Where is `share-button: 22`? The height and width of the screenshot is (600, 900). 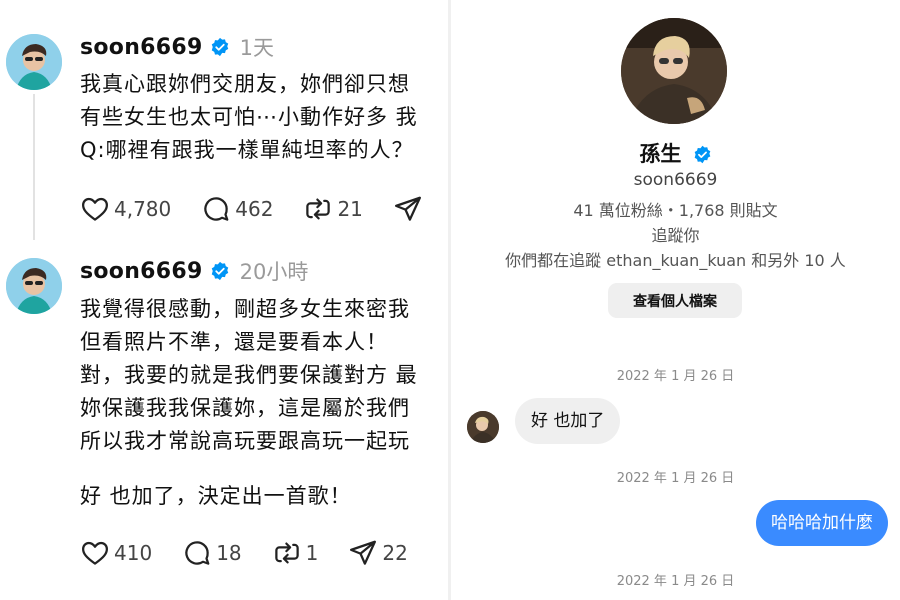
share-button: 22 is located at coordinates (378, 553).